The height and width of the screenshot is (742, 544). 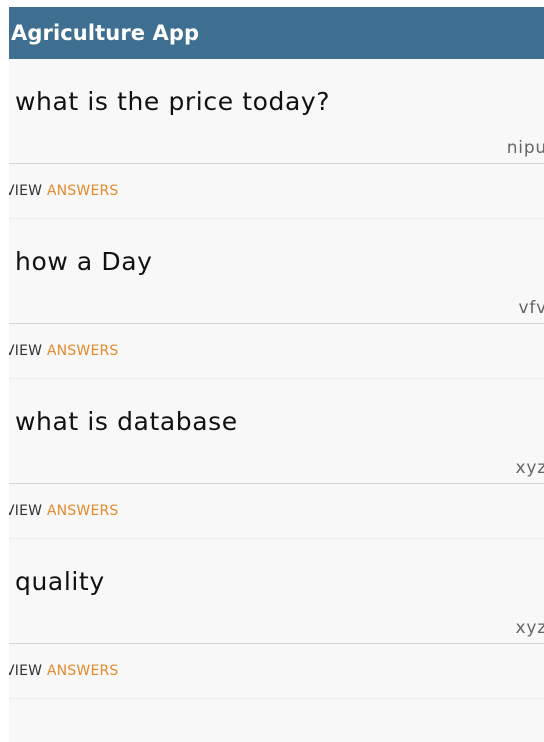 What do you see at coordinates (531, 308) in the screenshot?
I see `question-author: vfv` at bounding box center [531, 308].